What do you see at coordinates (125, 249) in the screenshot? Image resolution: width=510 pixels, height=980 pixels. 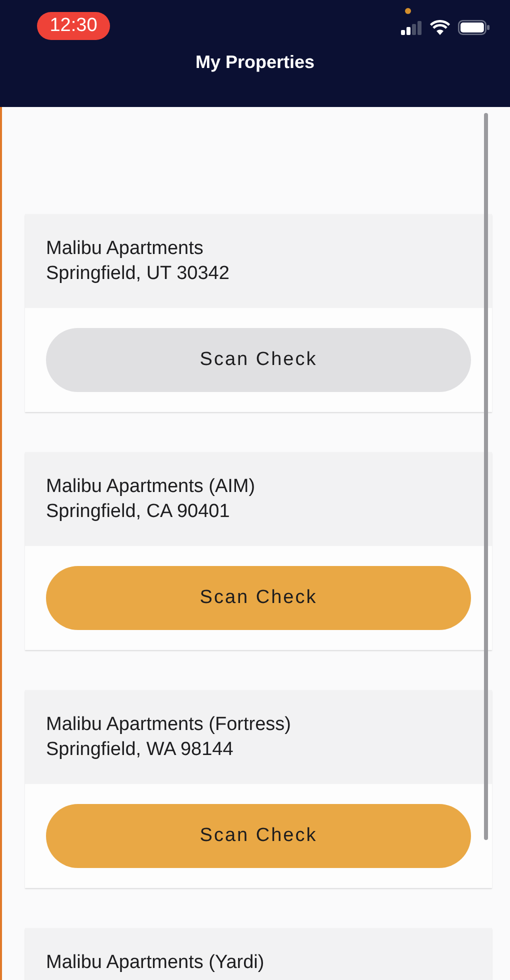 I see `property-name: Malibu Apartments` at bounding box center [125, 249].